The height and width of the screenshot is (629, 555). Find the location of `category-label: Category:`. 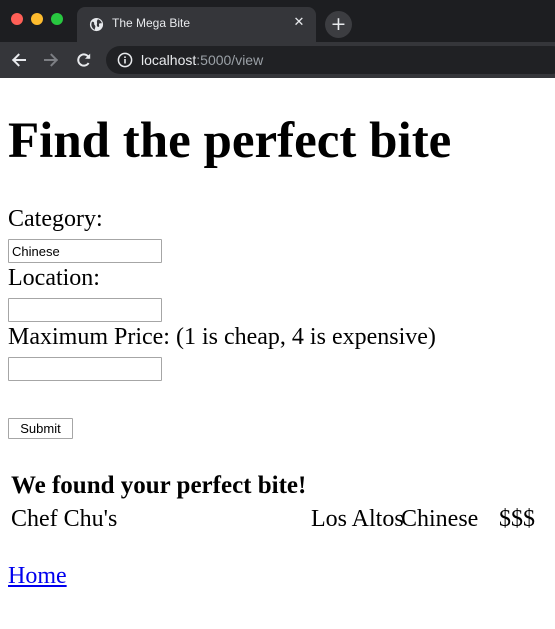

category-label: Category: is located at coordinates (55, 219).